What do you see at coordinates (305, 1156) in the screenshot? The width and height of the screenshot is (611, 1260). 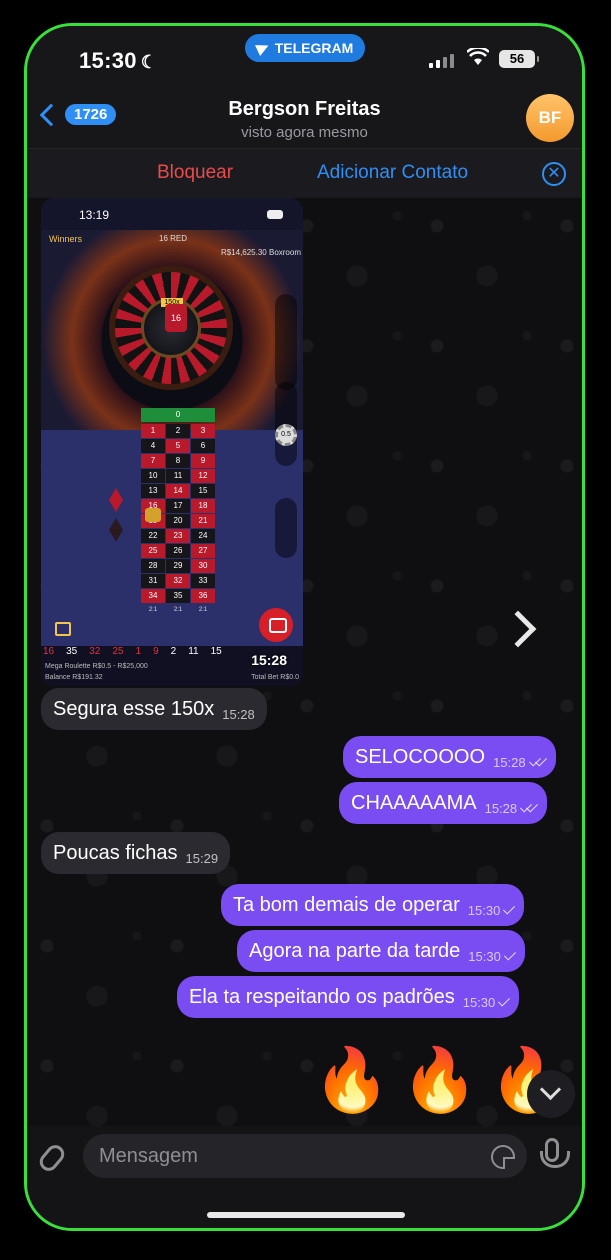 I see `message-input` at bounding box center [305, 1156].